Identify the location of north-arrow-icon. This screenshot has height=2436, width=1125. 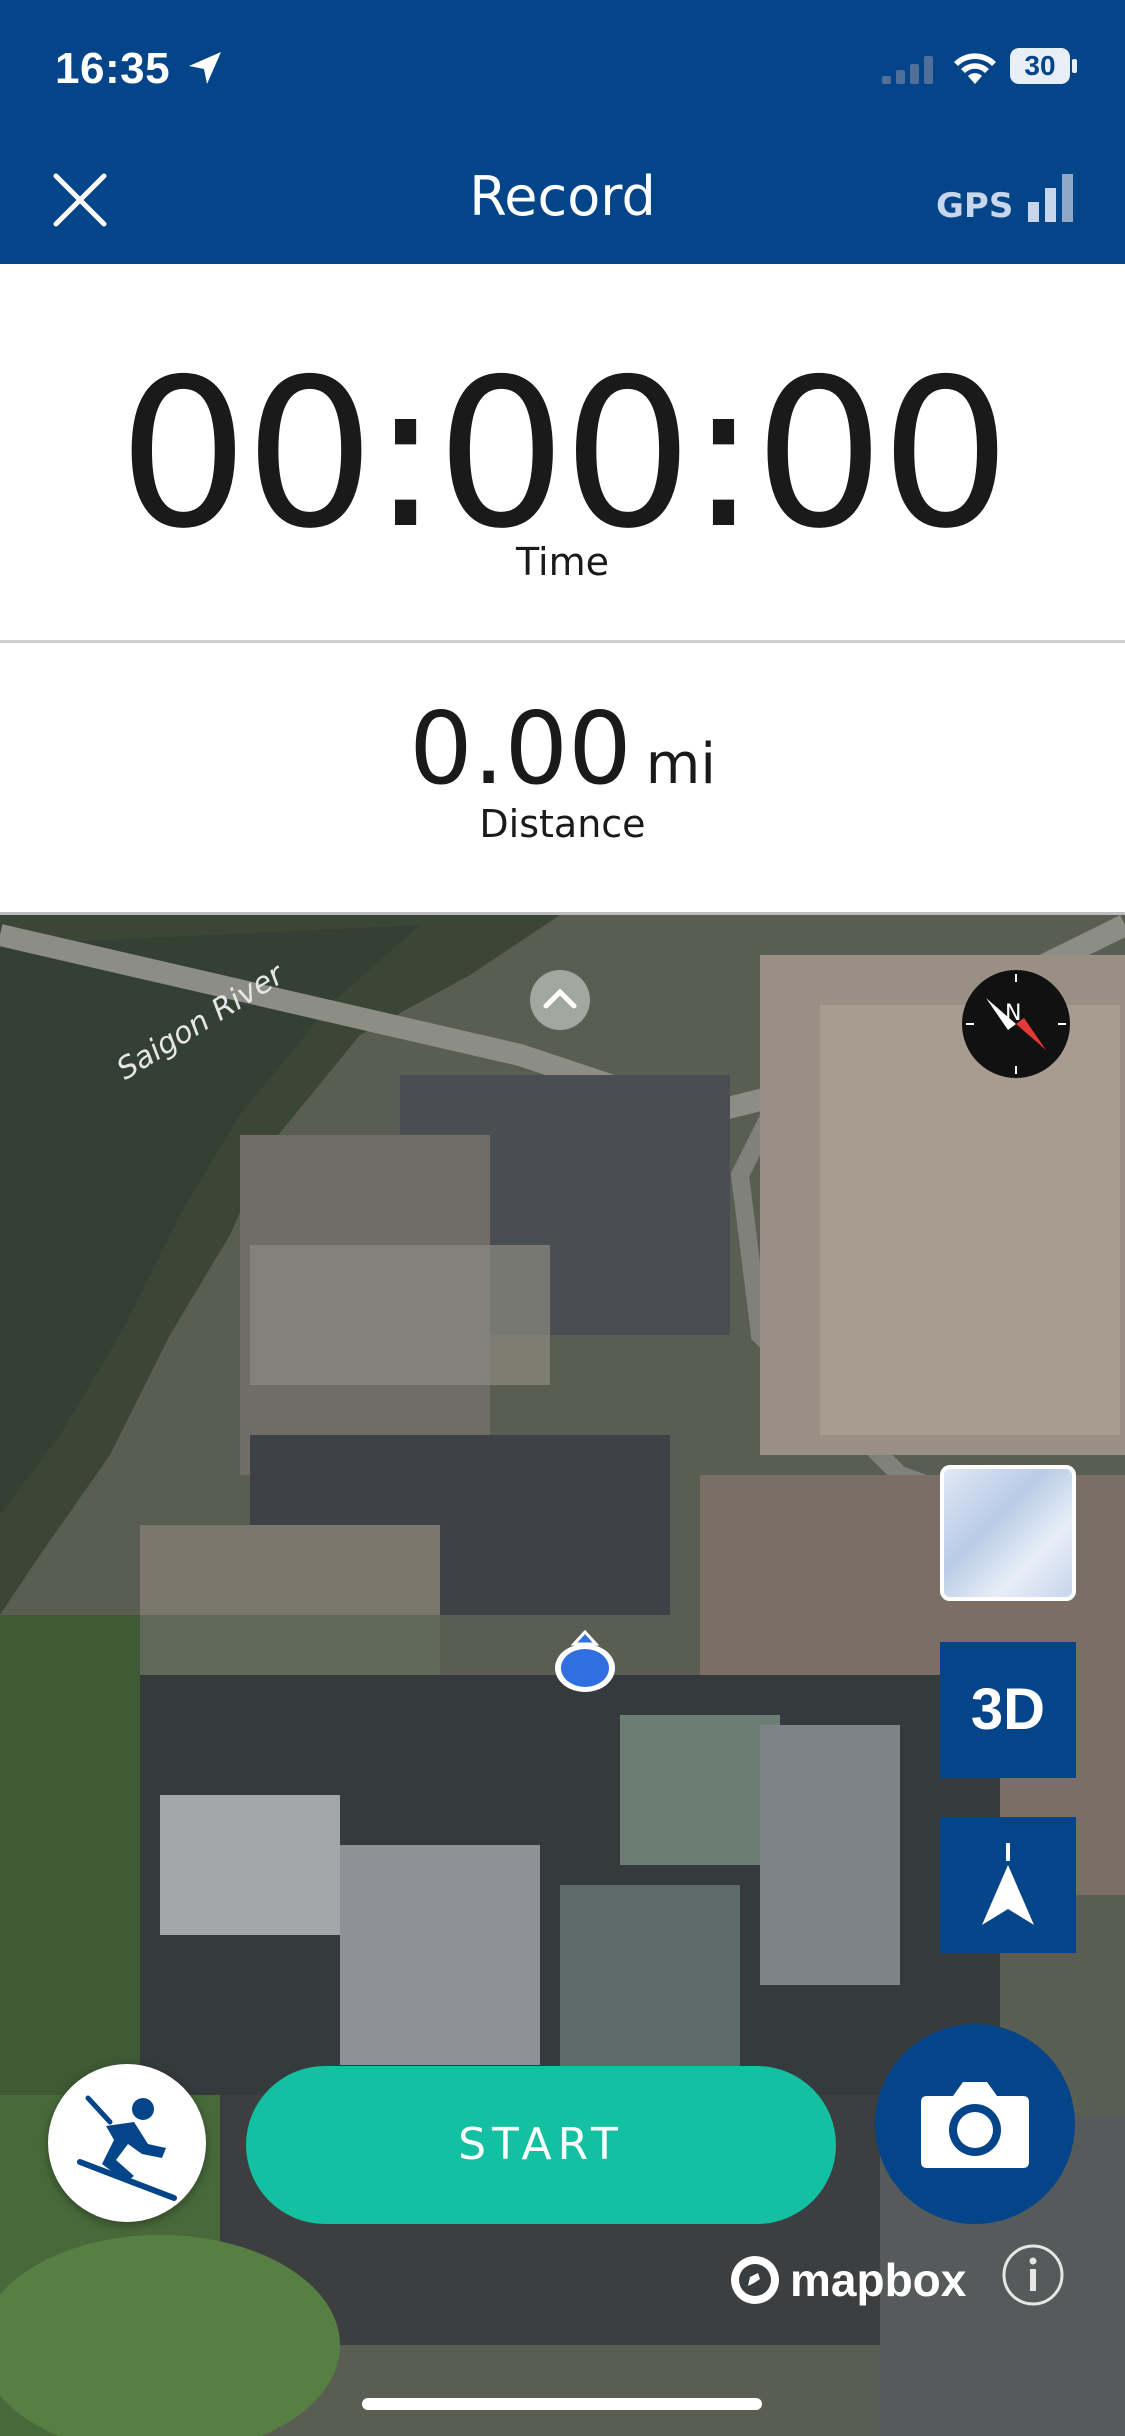
(1008, 1884).